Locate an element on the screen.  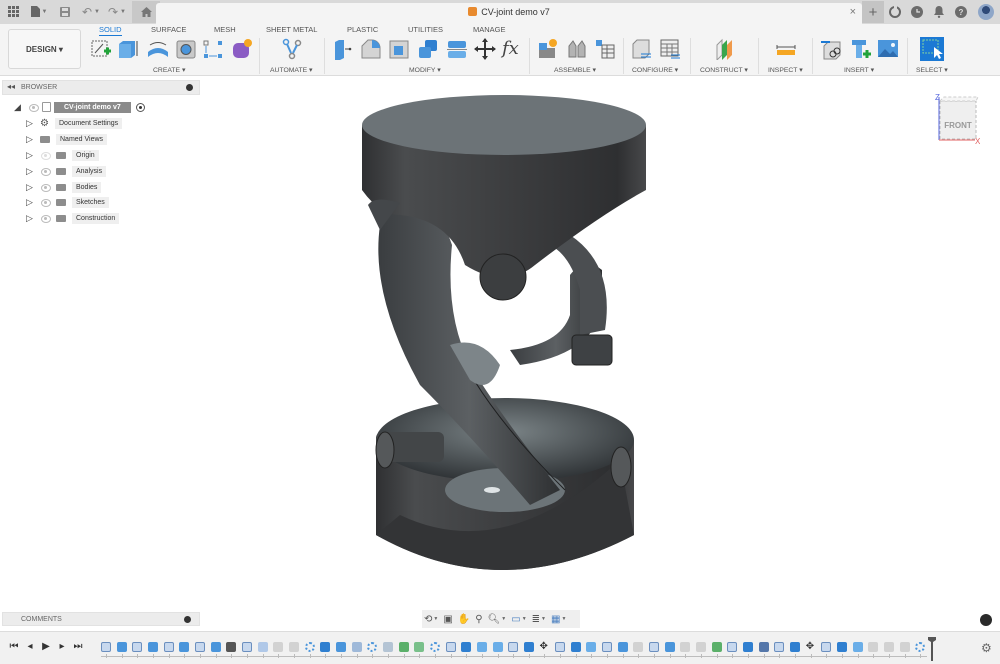
create-menu: CREATE ▾ is located at coordinates (169, 70).